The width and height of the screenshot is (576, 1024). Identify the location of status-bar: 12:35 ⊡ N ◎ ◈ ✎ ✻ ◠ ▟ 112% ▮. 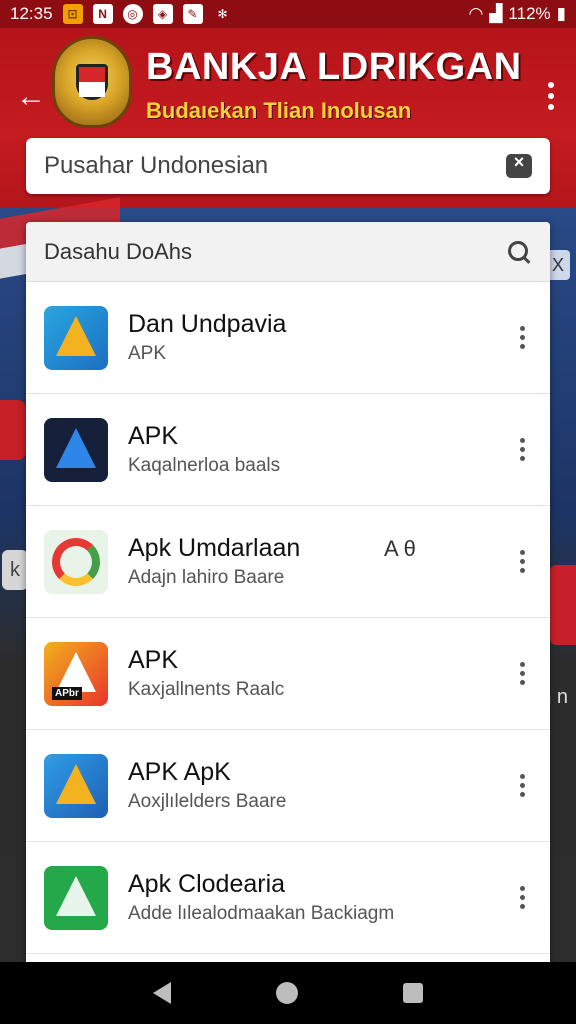
(288, 14).